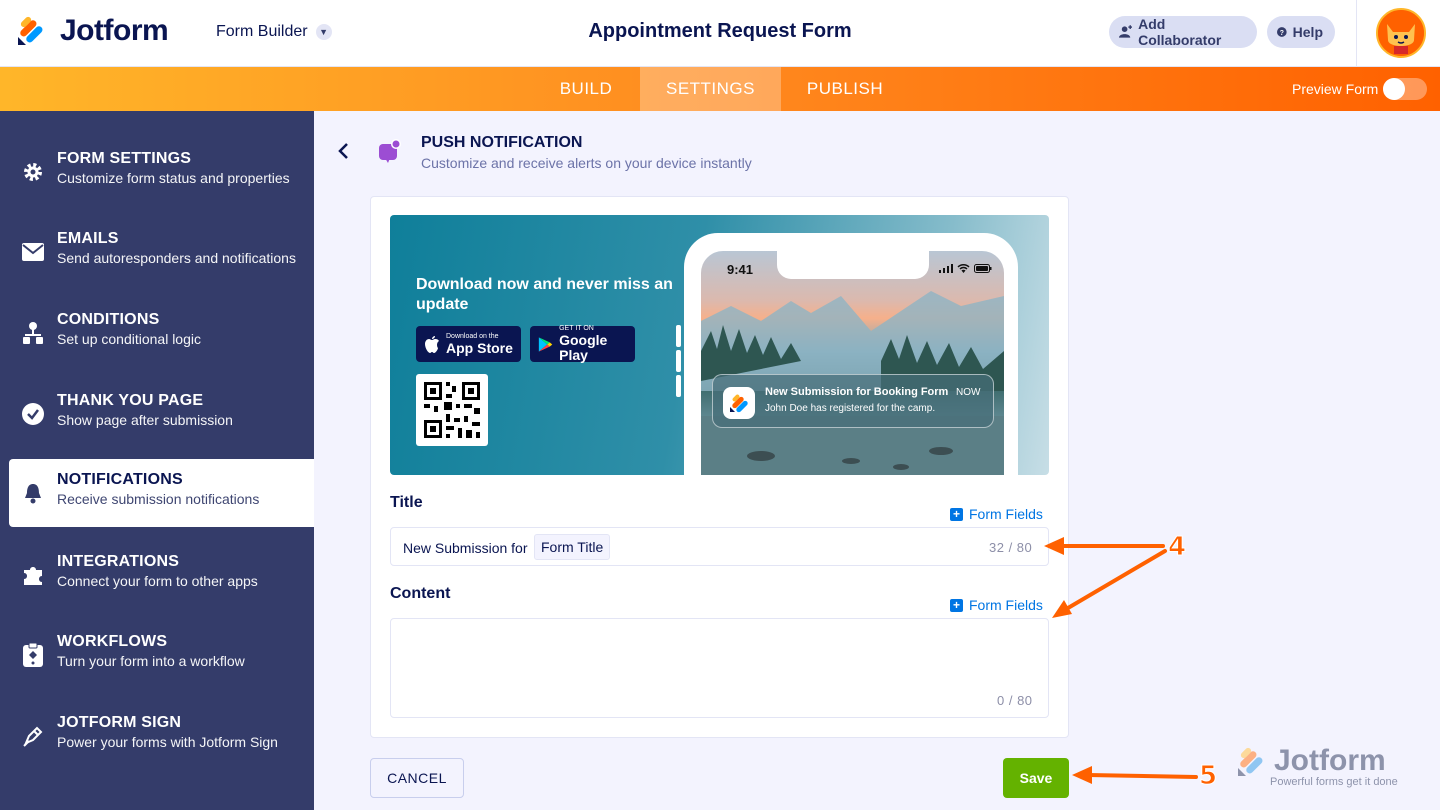  I want to click on add-collaborator-button: Add Collaborator, so click(1183, 32).